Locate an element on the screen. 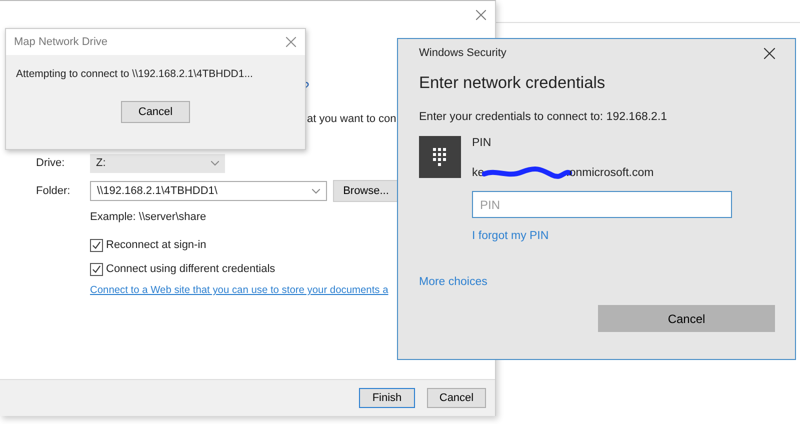 The image size is (800, 424). checkbox-label: Reconnect at sign-in is located at coordinates (156, 245).